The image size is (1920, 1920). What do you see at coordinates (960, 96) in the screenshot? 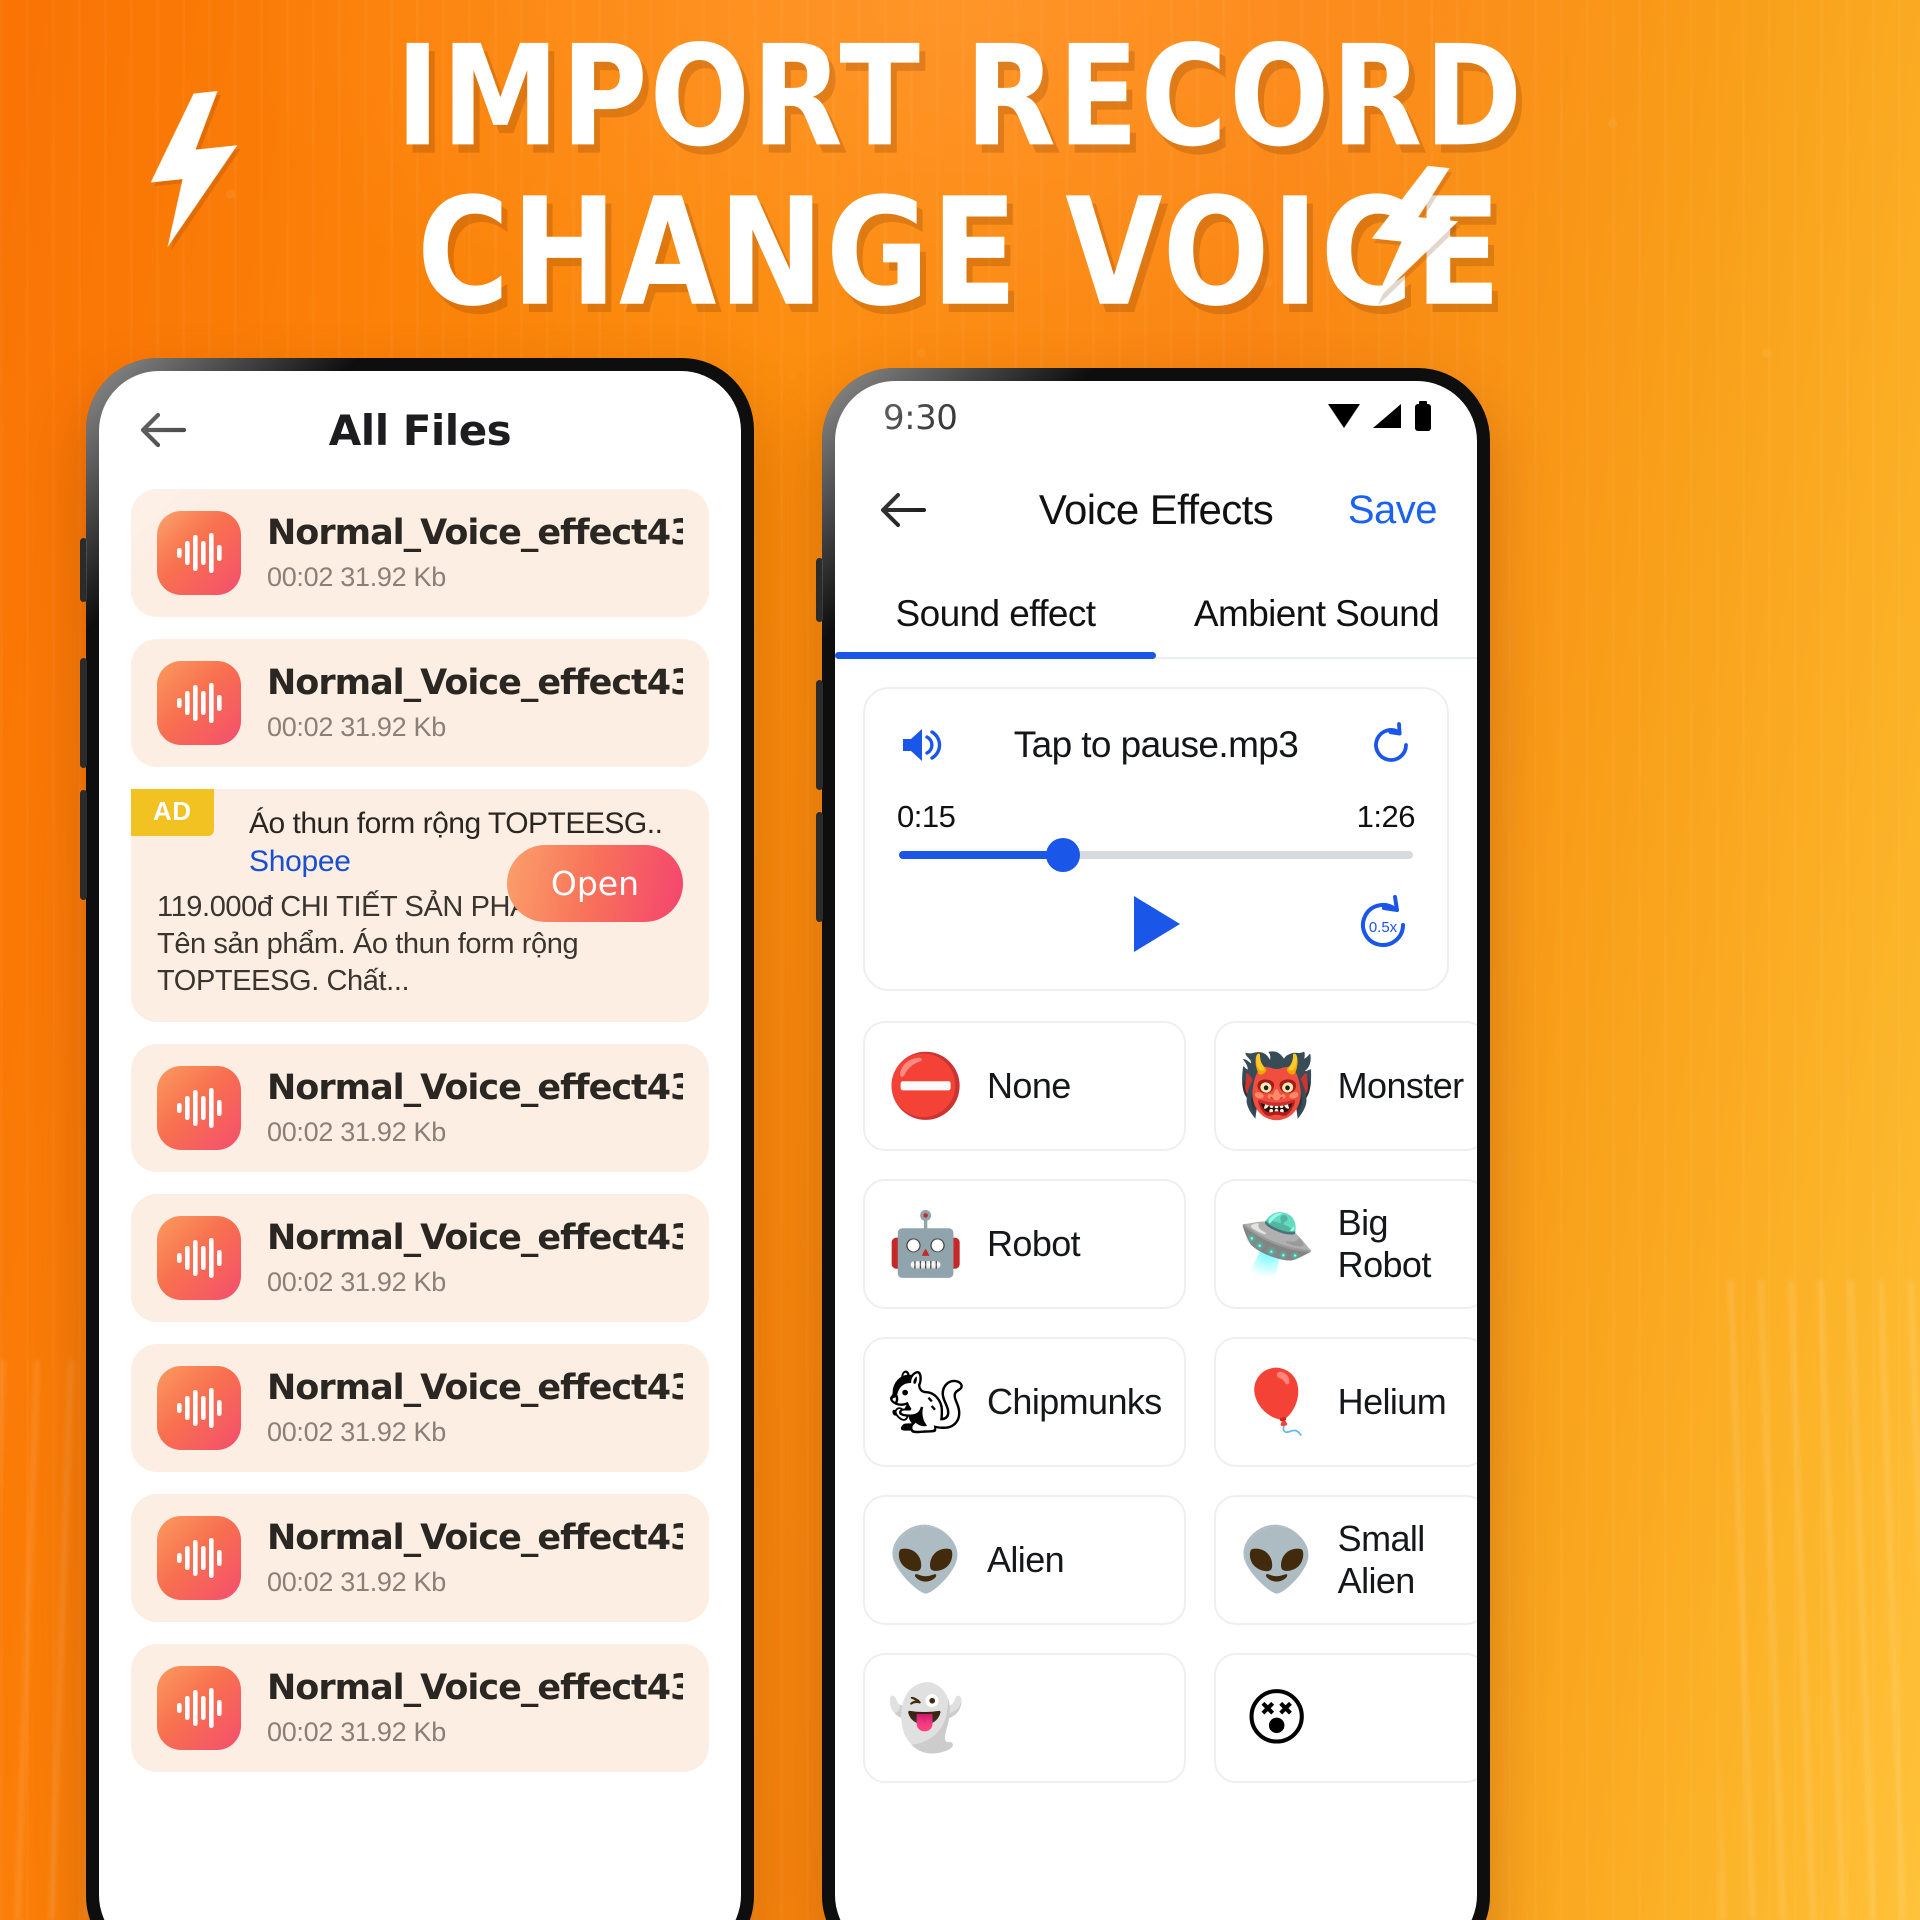
I see `headline-line-1: IMPORT RECORD` at bounding box center [960, 96].